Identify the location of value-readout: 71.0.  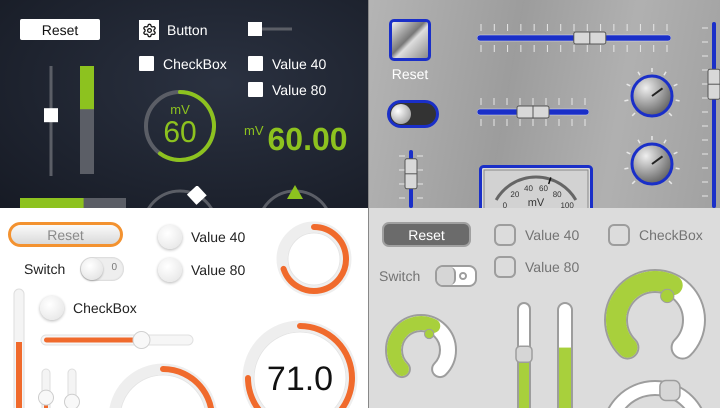
(300, 379).